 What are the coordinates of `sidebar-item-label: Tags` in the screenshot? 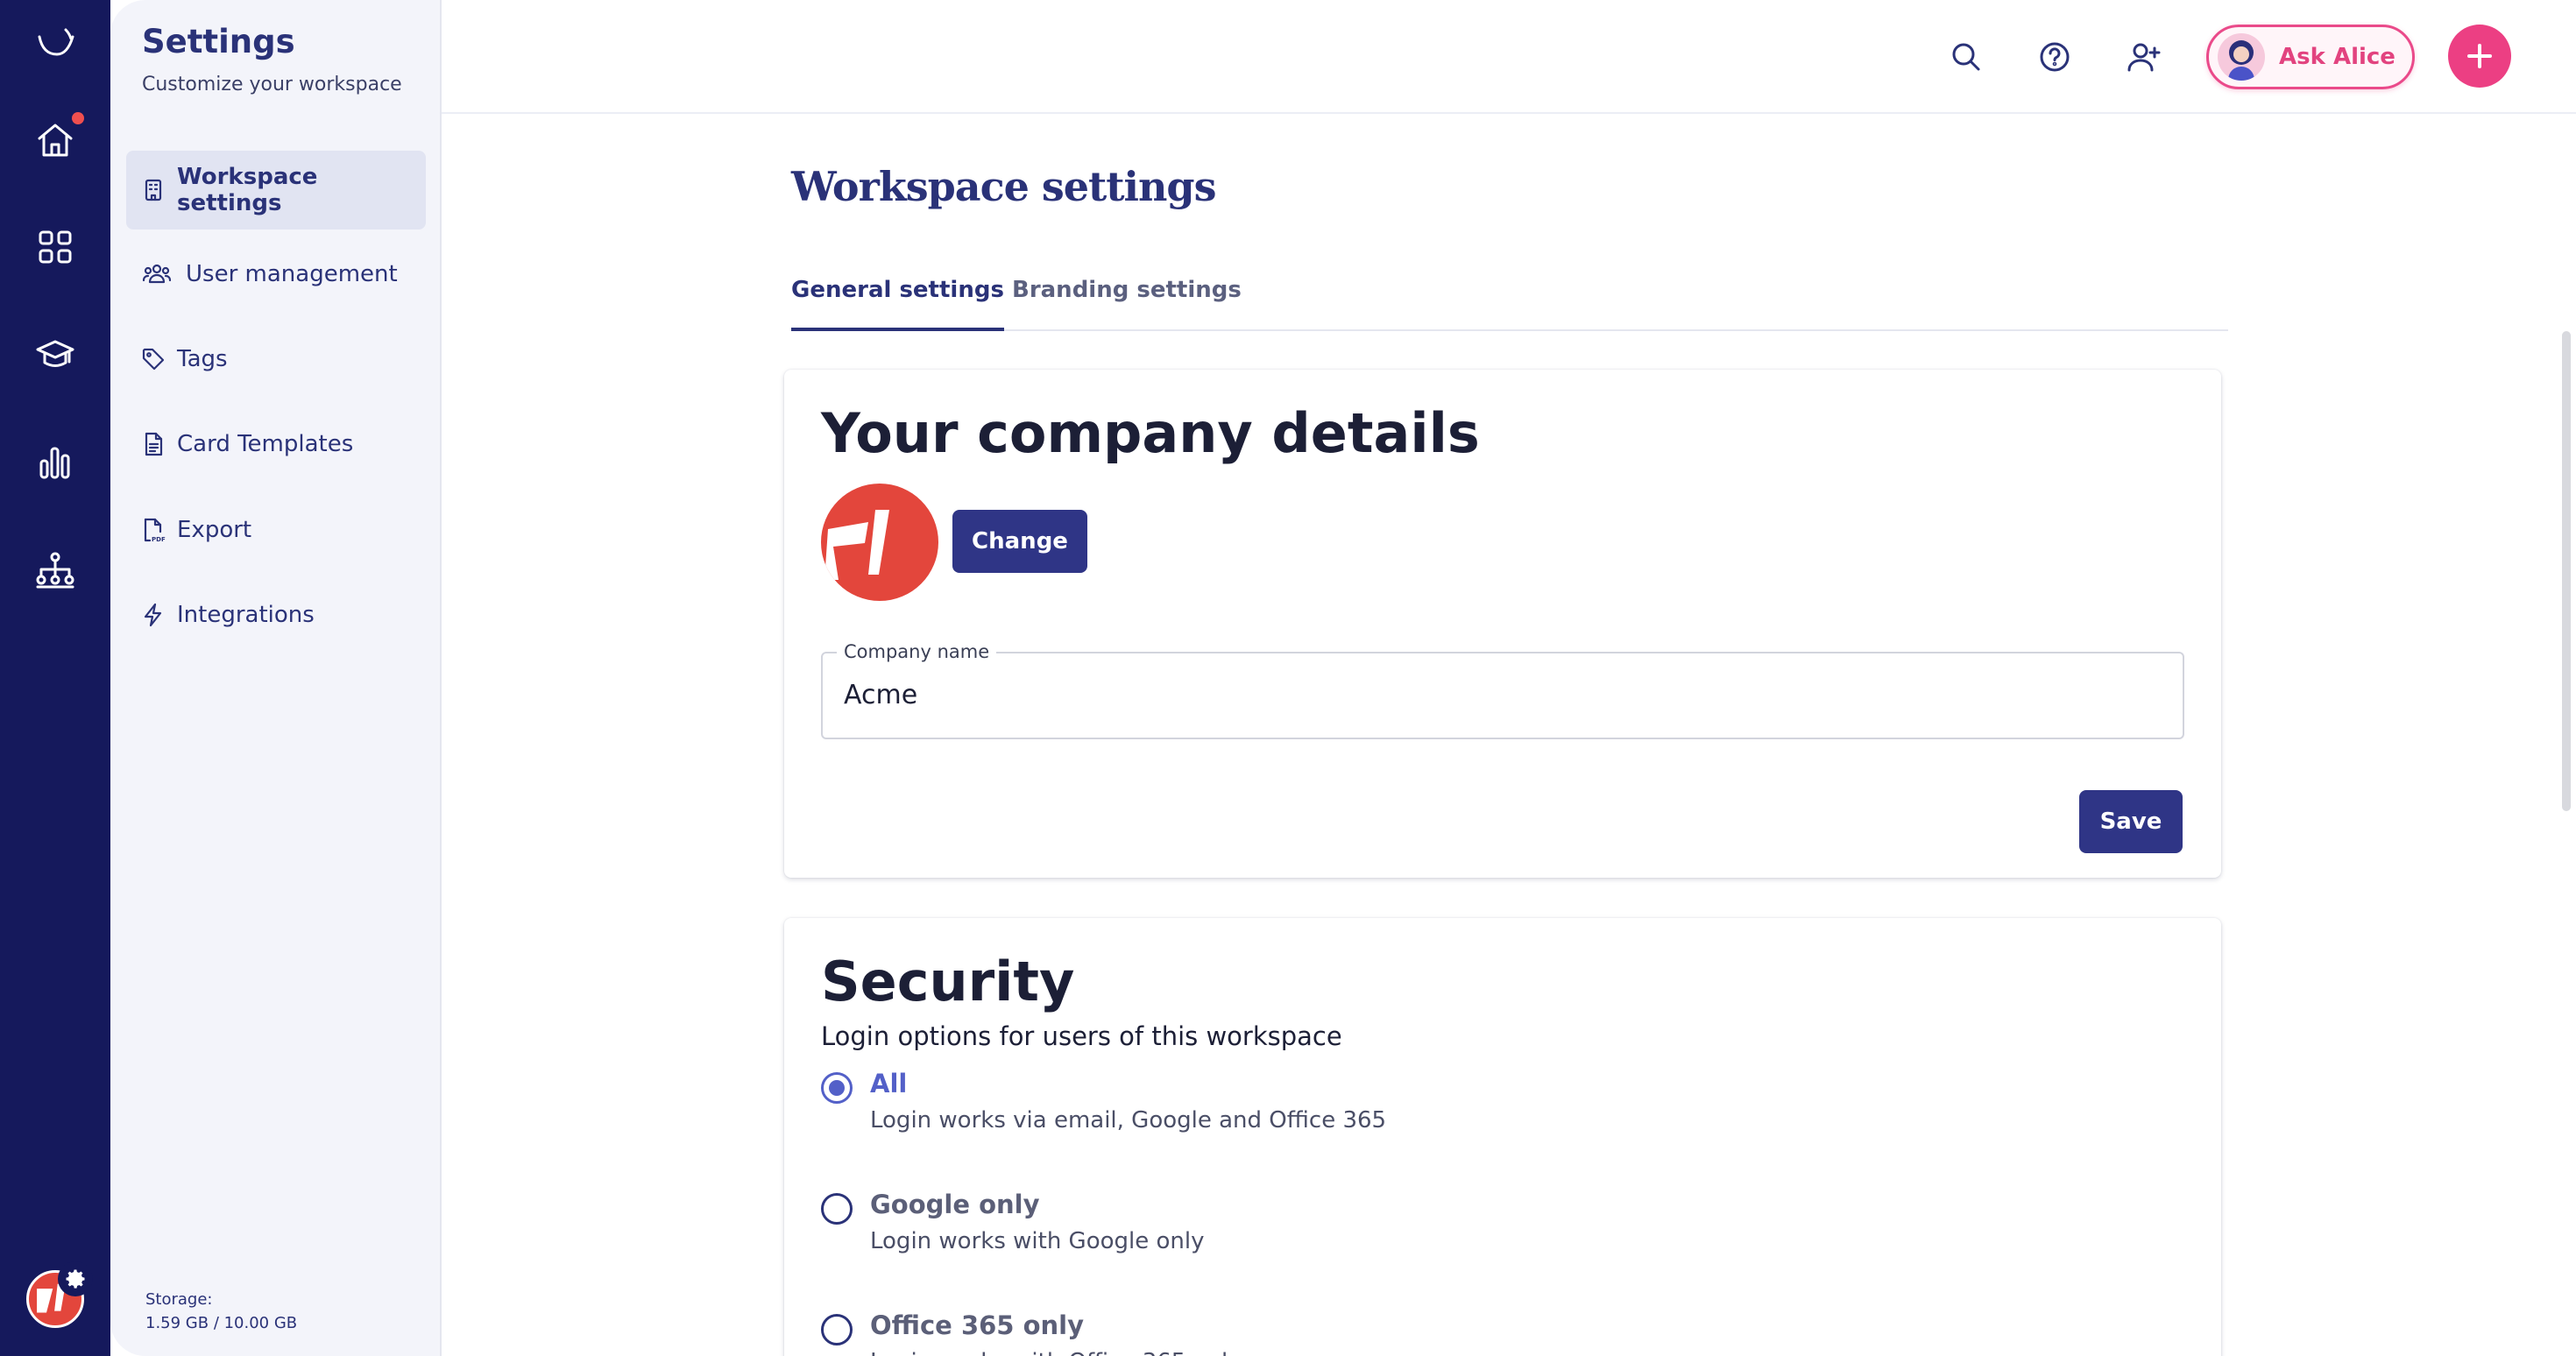 It's located at (202, 359).